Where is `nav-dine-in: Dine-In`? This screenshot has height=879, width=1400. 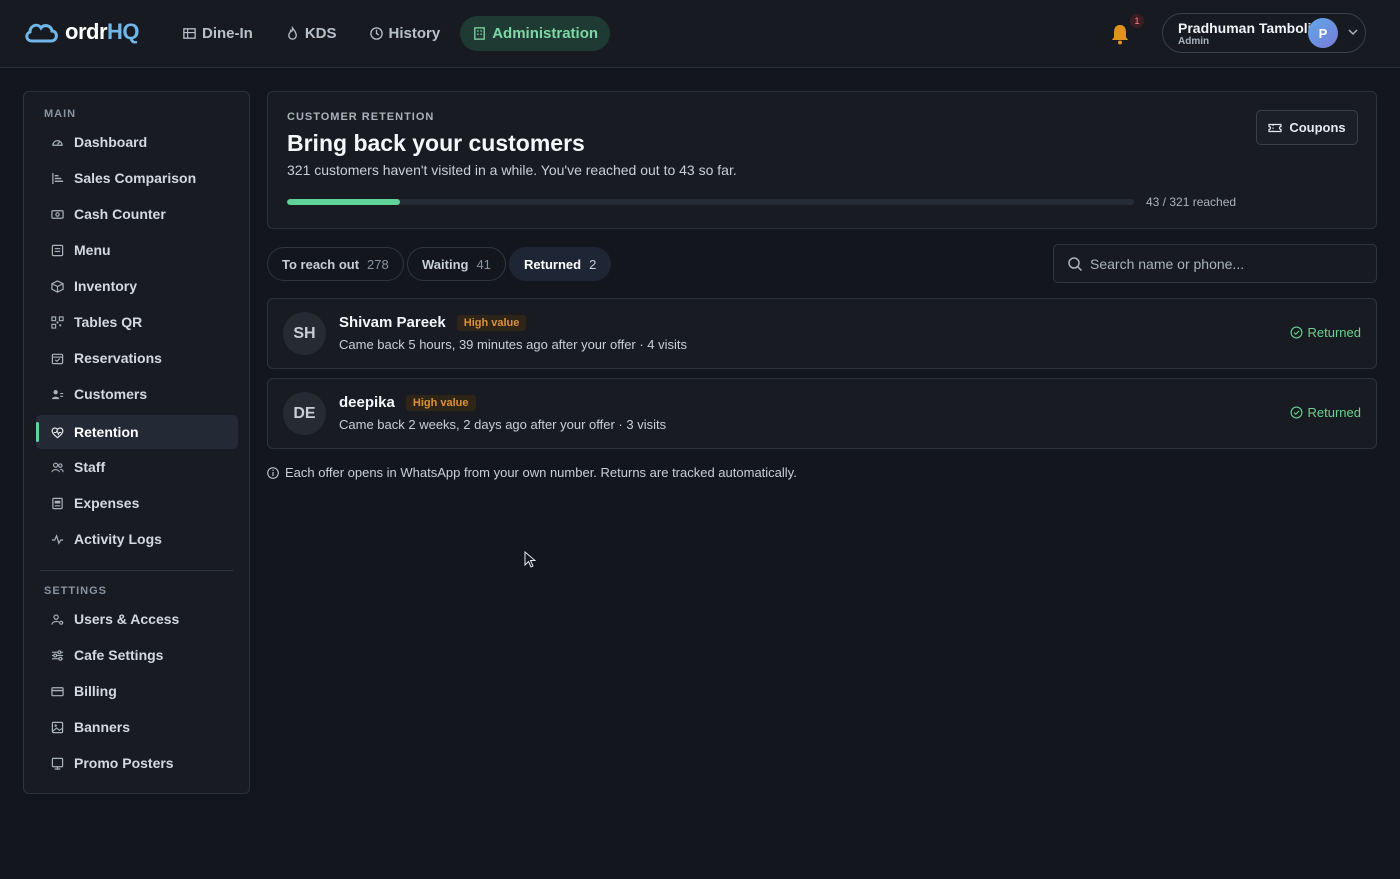 nav-dine-in: Dine-In is located at coordinates (217, 33).